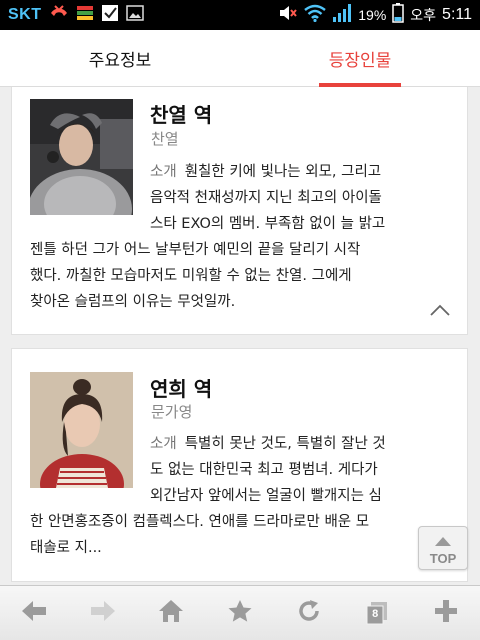  Describe the element at coordinates (372, 15) in the screenshot. I see `battery-percent: 19%` at that location.